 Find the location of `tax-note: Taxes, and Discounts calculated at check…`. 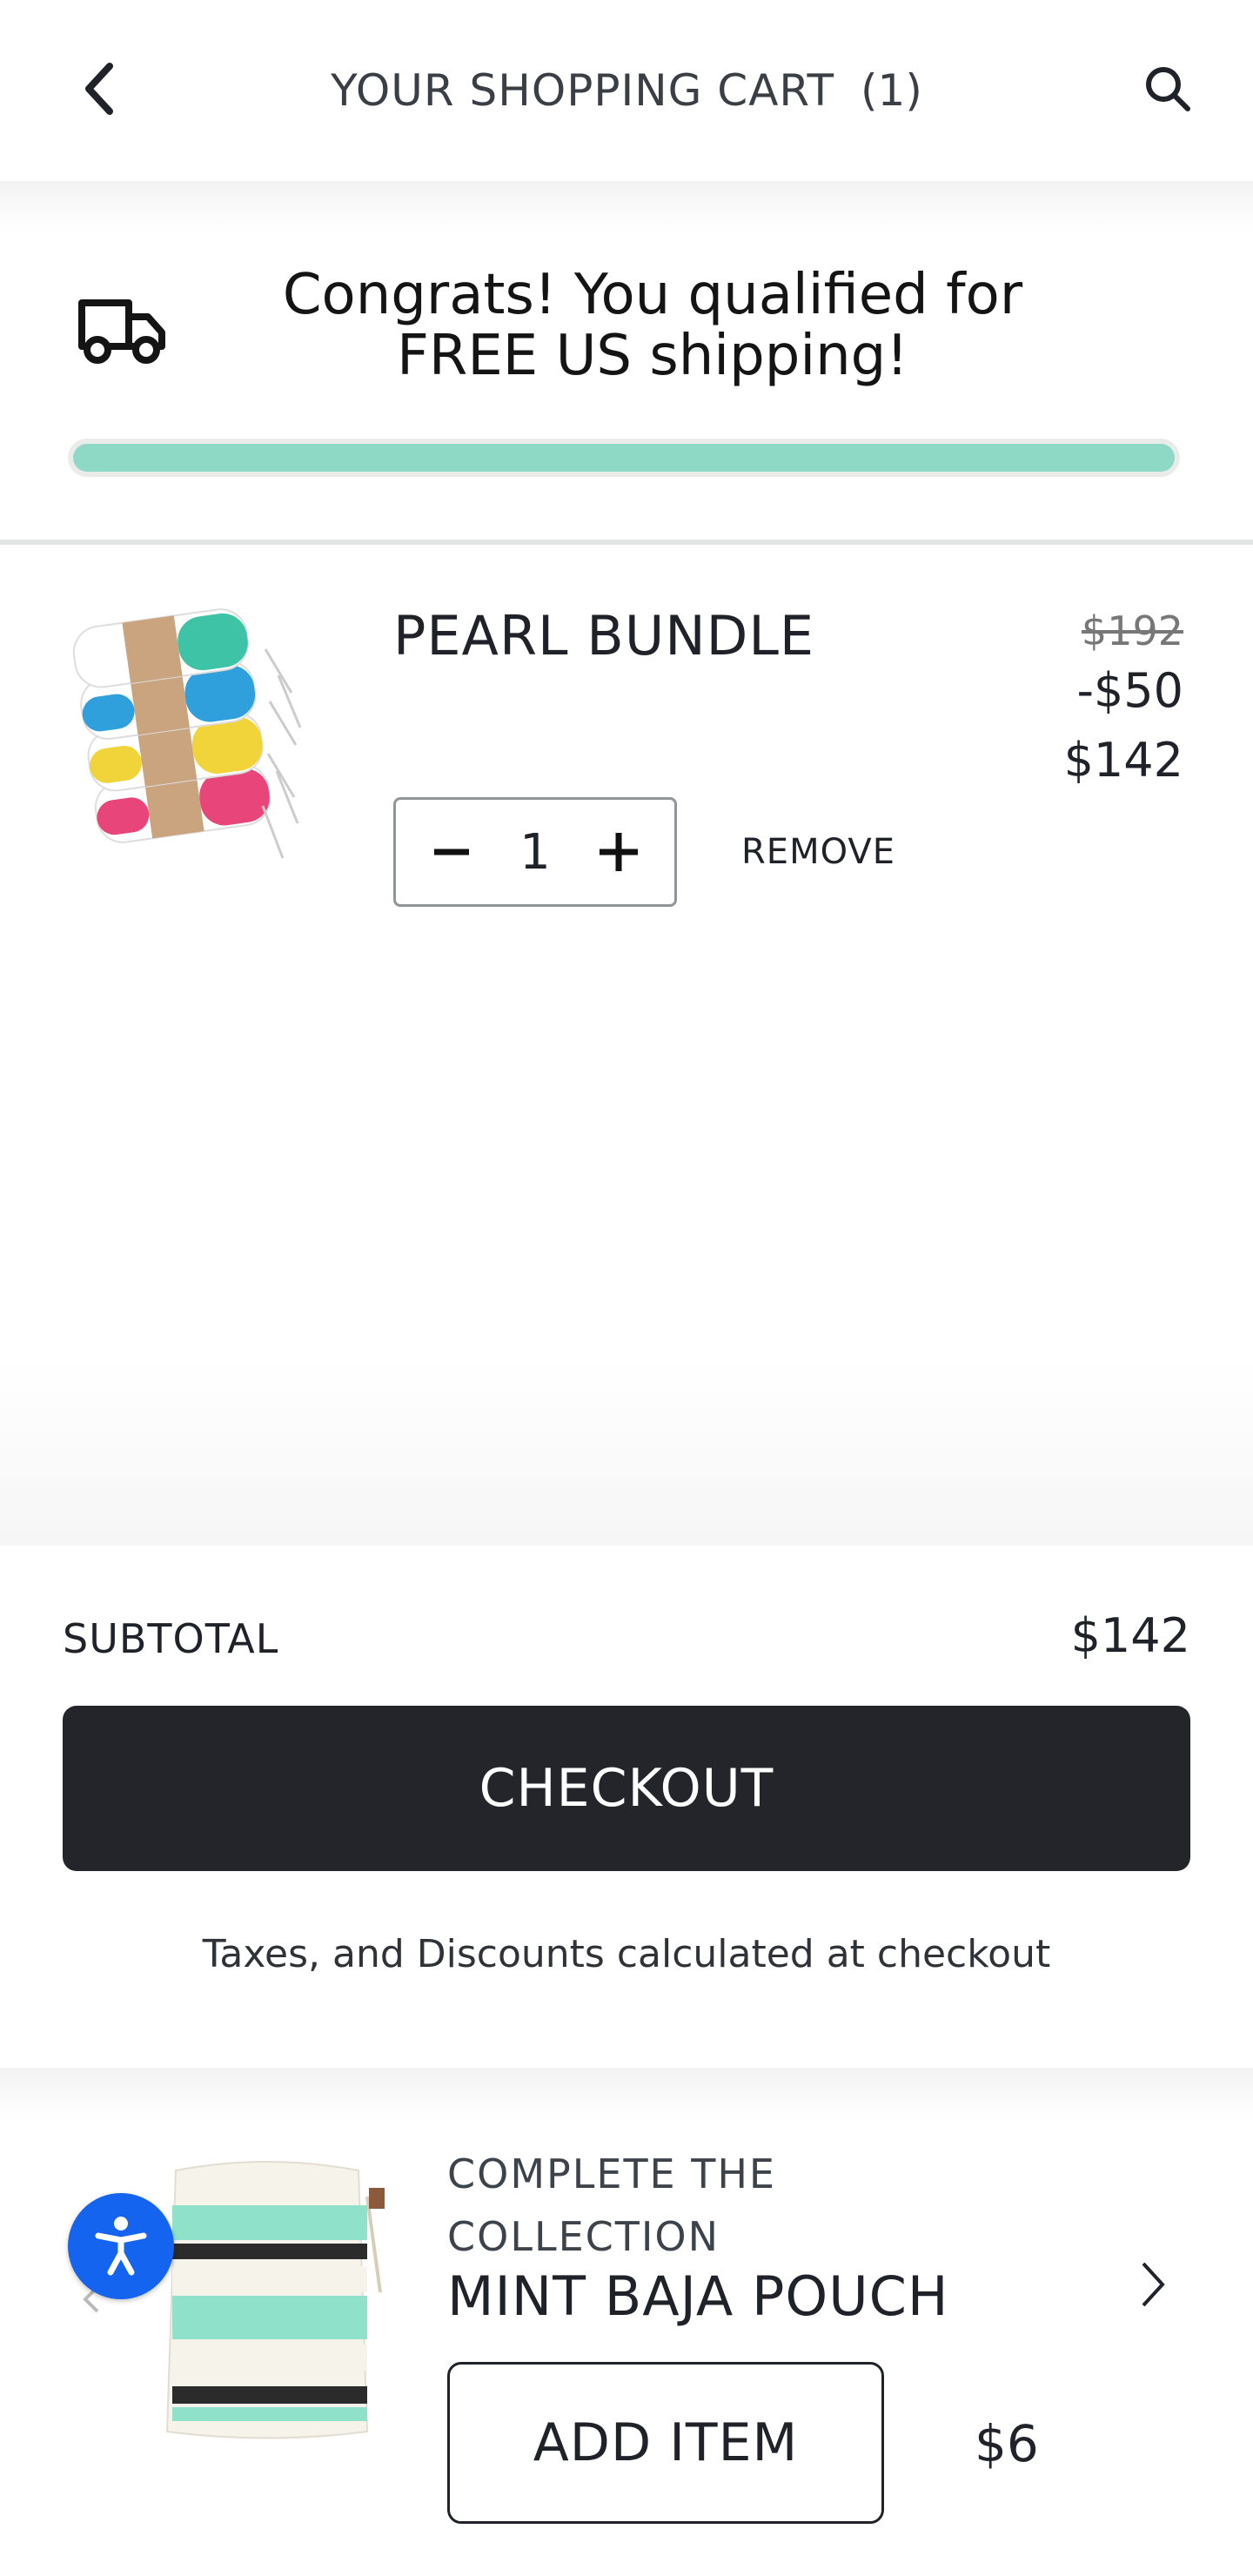

tax-note: Taxes, and Discounts calculated at check… is located at coordinates (626, 1954).